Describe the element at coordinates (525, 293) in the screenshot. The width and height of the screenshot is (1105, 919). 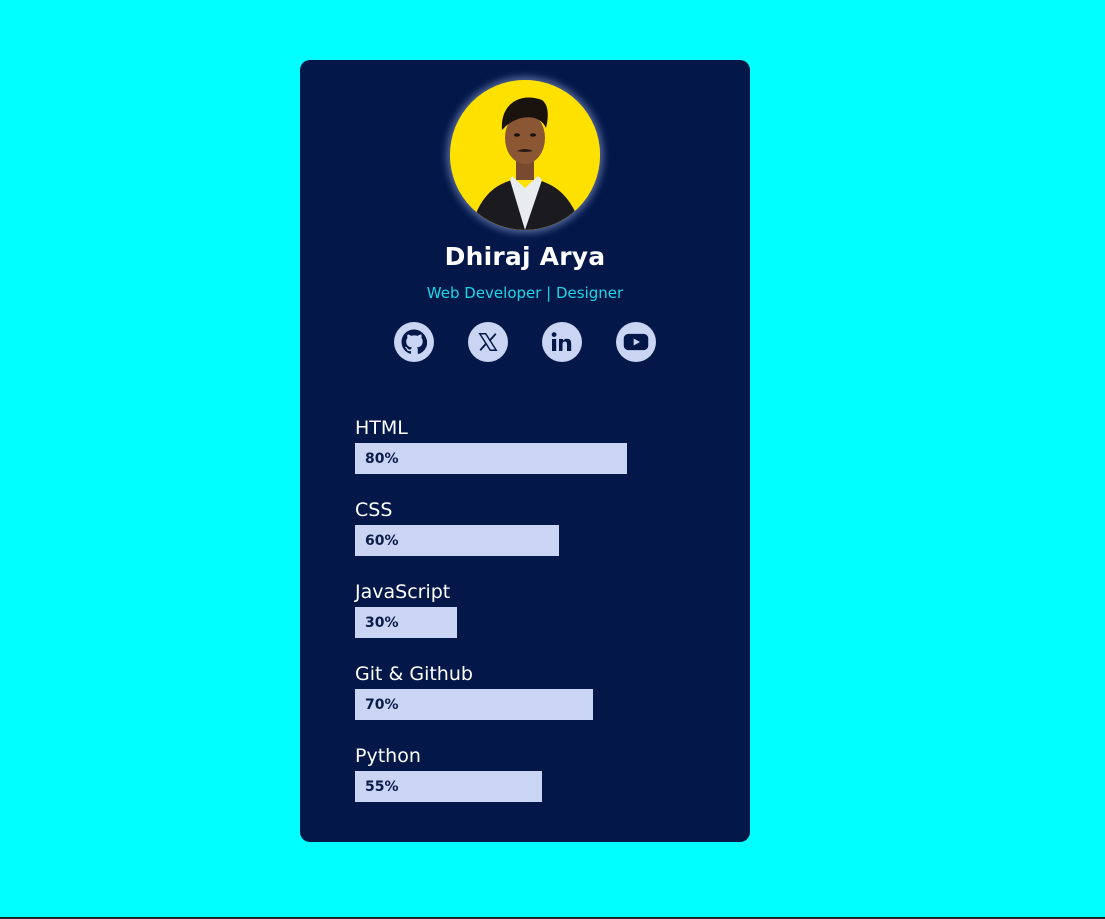
I see `profile-role: Web Developer | Designer` at that location.